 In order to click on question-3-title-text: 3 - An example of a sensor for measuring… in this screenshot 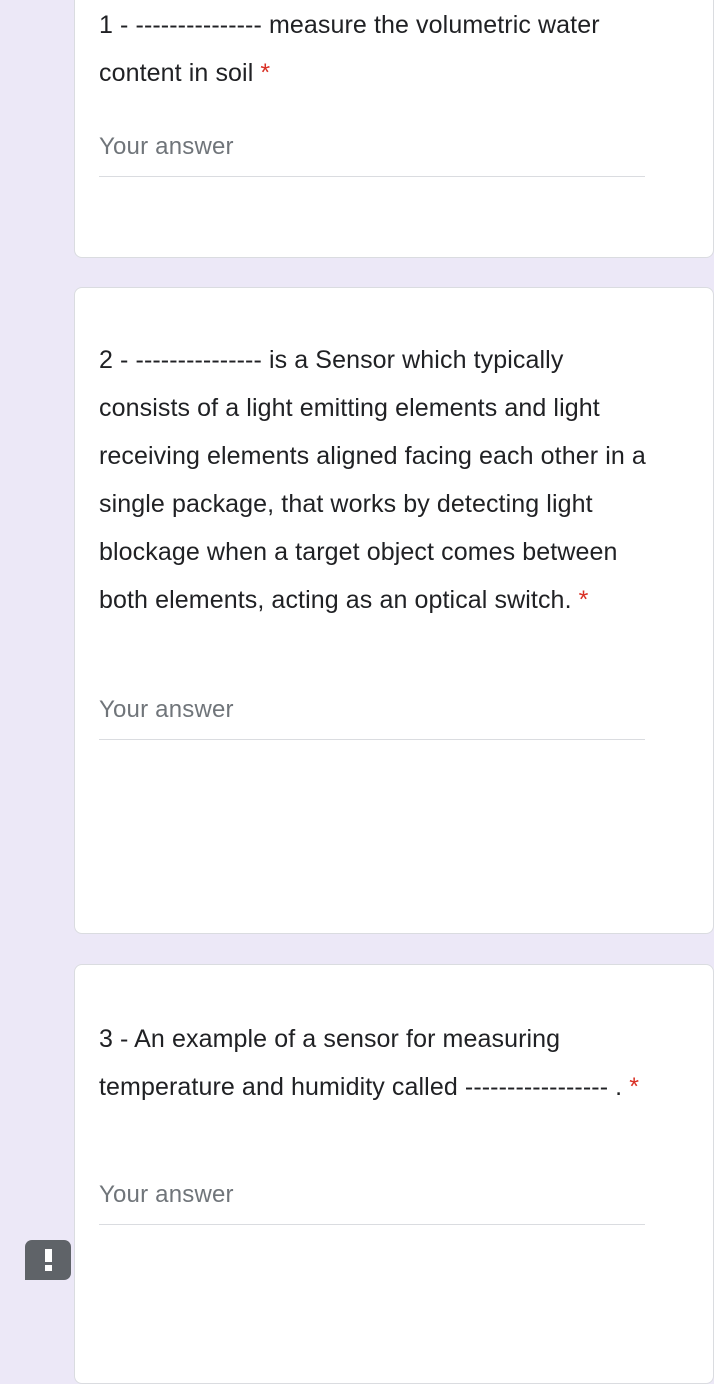, I will do `click(361, 1063)`.